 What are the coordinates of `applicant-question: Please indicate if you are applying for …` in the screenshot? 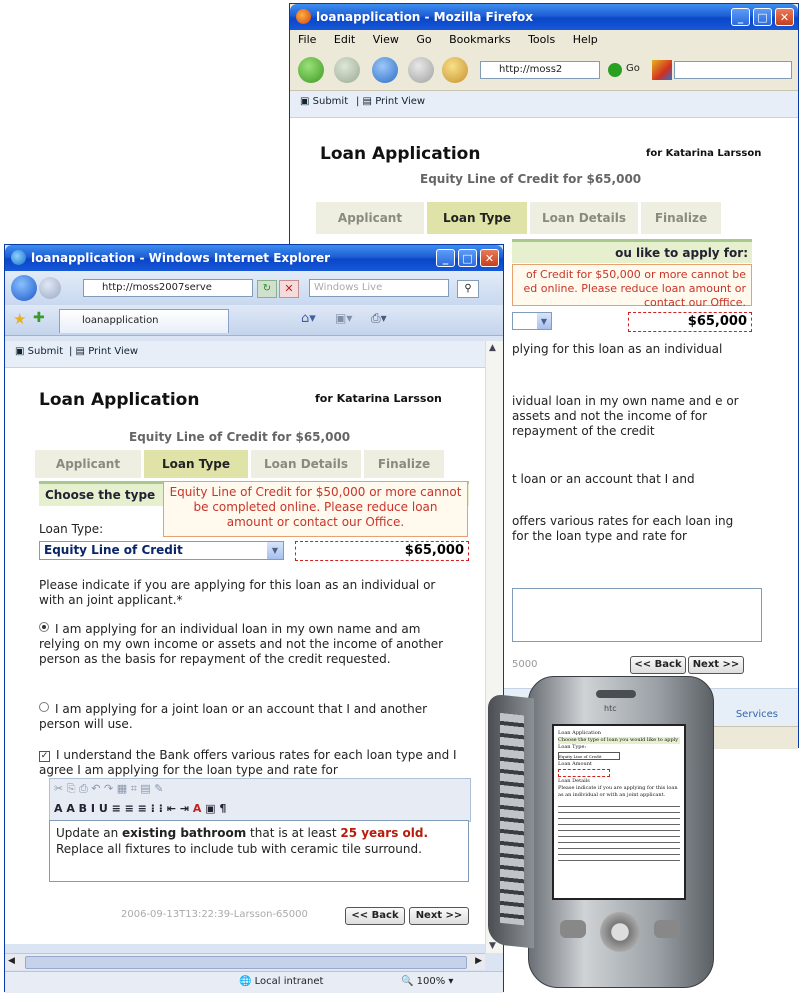 It's located at (237, 592).